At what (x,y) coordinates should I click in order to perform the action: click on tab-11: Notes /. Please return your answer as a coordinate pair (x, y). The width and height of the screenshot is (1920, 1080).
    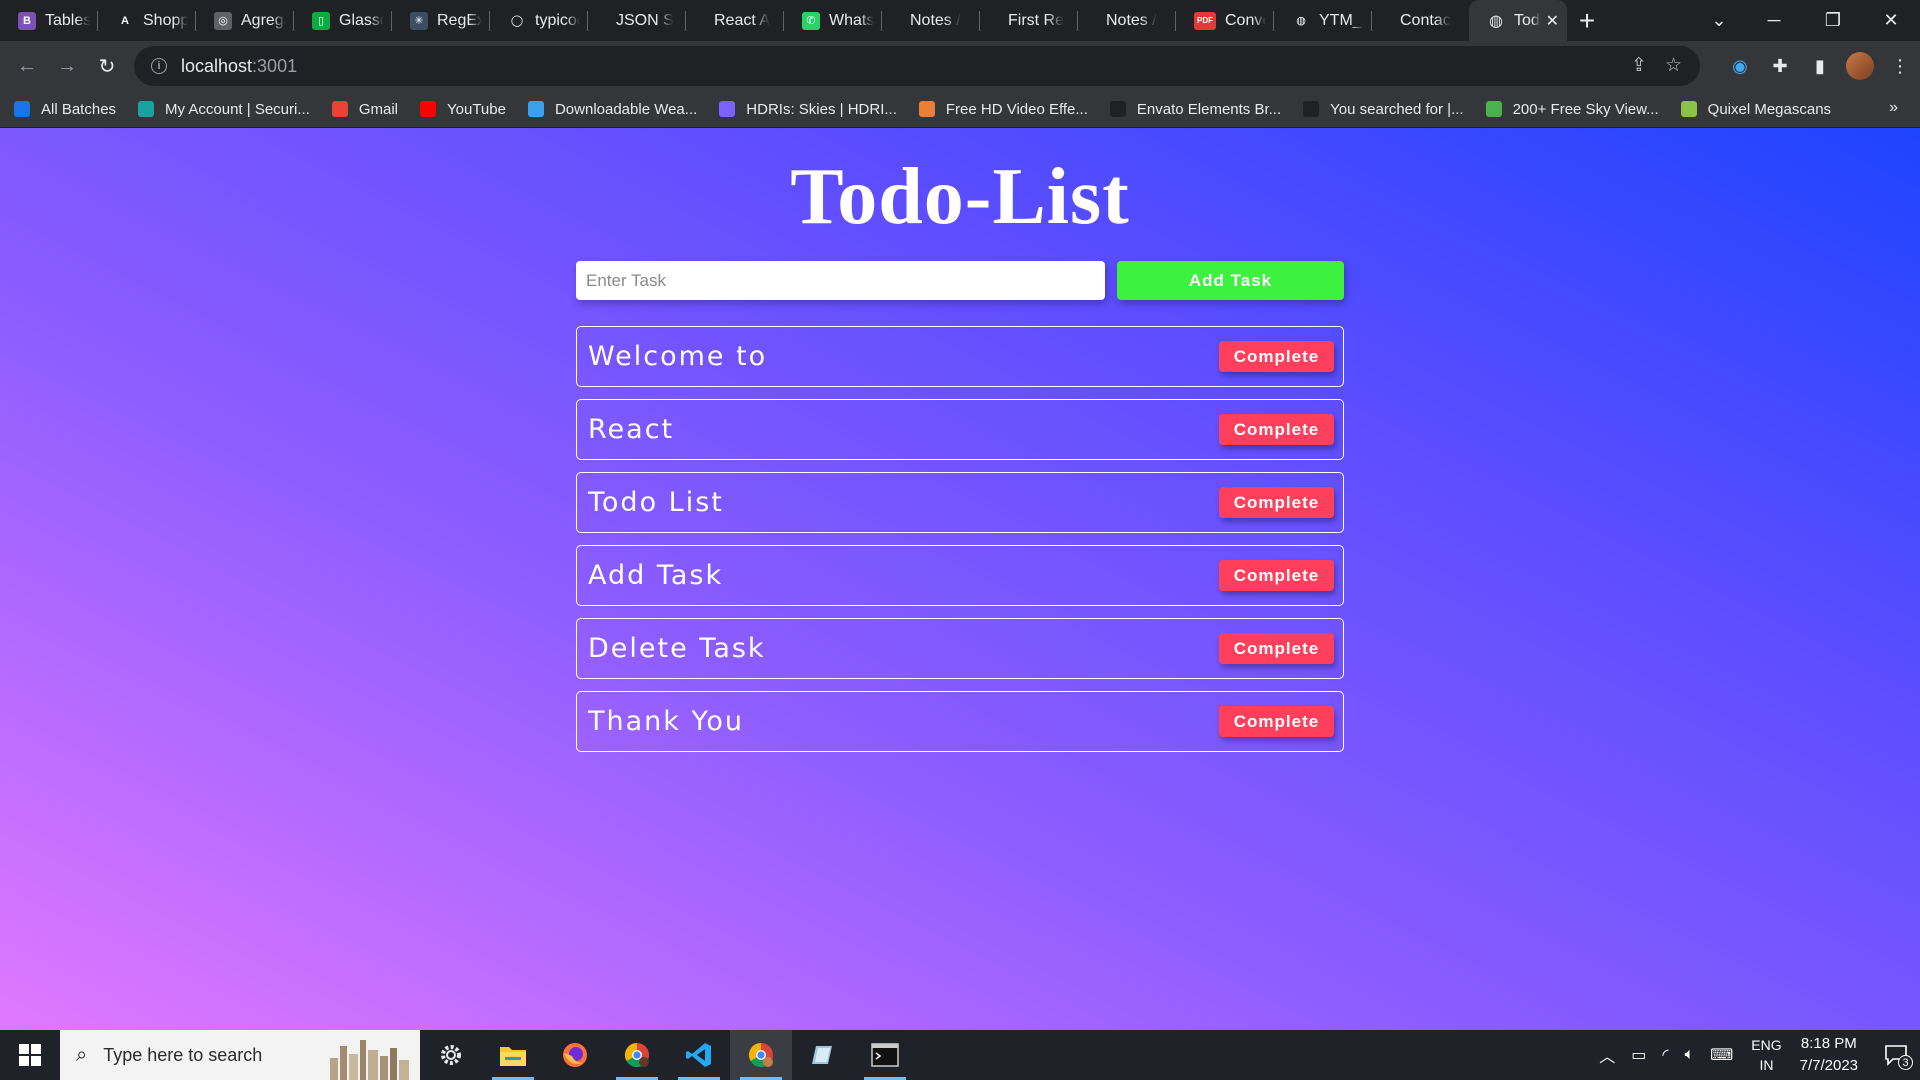
    Looking at the image, I should click on (1127, 20).